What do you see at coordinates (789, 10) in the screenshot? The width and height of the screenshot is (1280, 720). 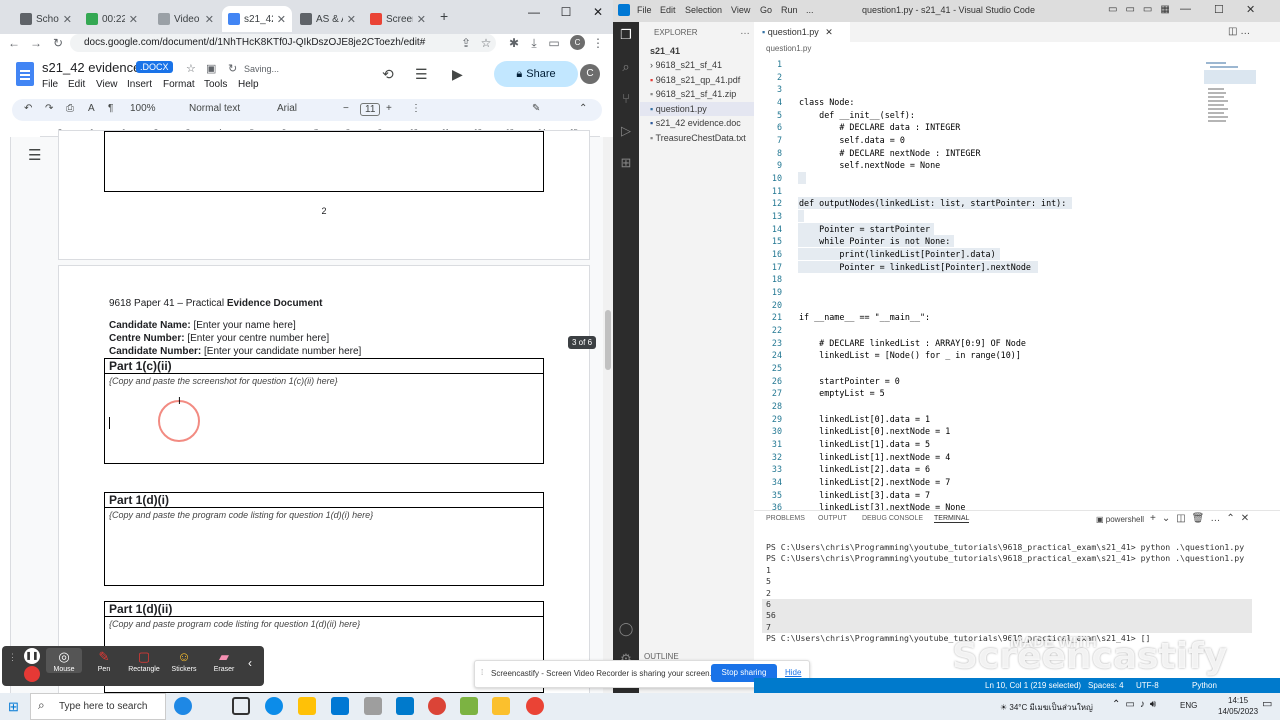 I see `menu-run: Run` at bounding box center [789, 10].